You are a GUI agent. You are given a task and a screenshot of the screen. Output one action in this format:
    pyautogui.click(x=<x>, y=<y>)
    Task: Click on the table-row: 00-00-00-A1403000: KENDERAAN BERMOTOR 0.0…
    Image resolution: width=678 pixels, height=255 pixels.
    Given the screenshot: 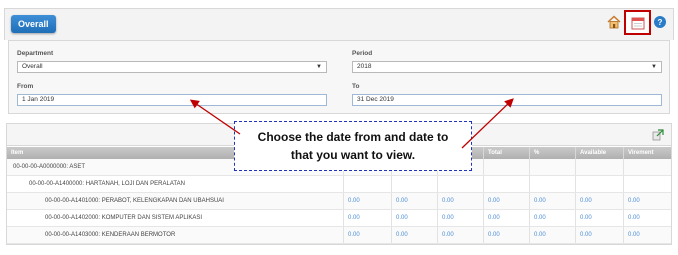 What is the action you would take?
    pyautogui.click(x=339, y=235)
    